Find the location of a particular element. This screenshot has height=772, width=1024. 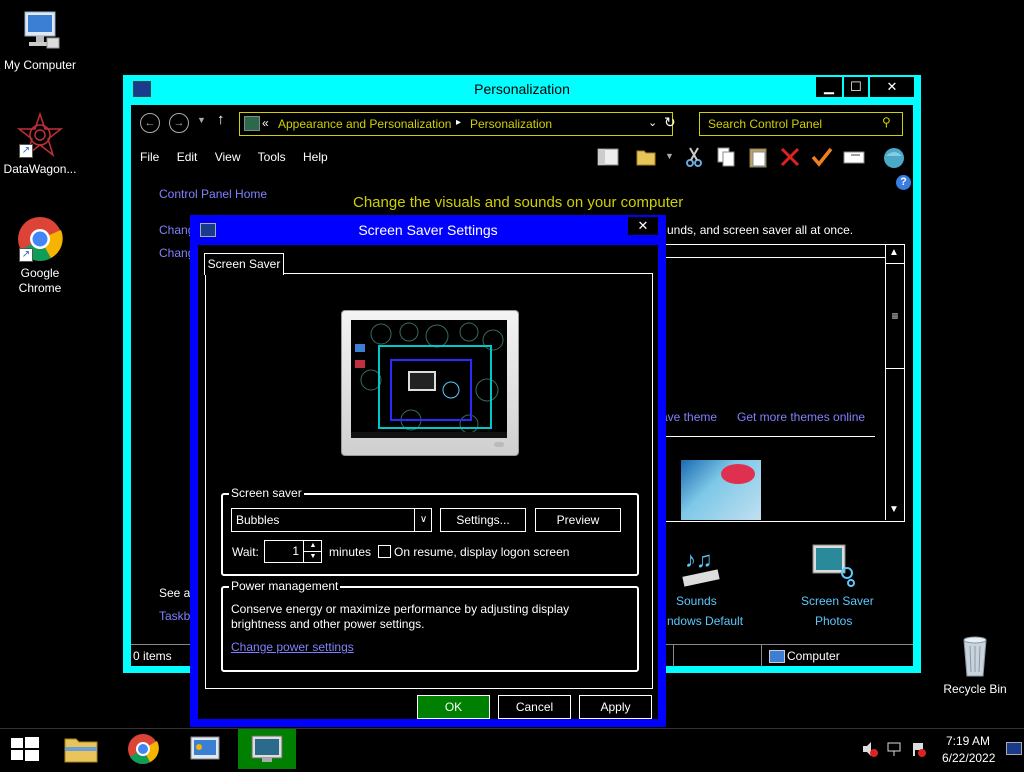

back-button: ← is located at coordinates (150, 123).